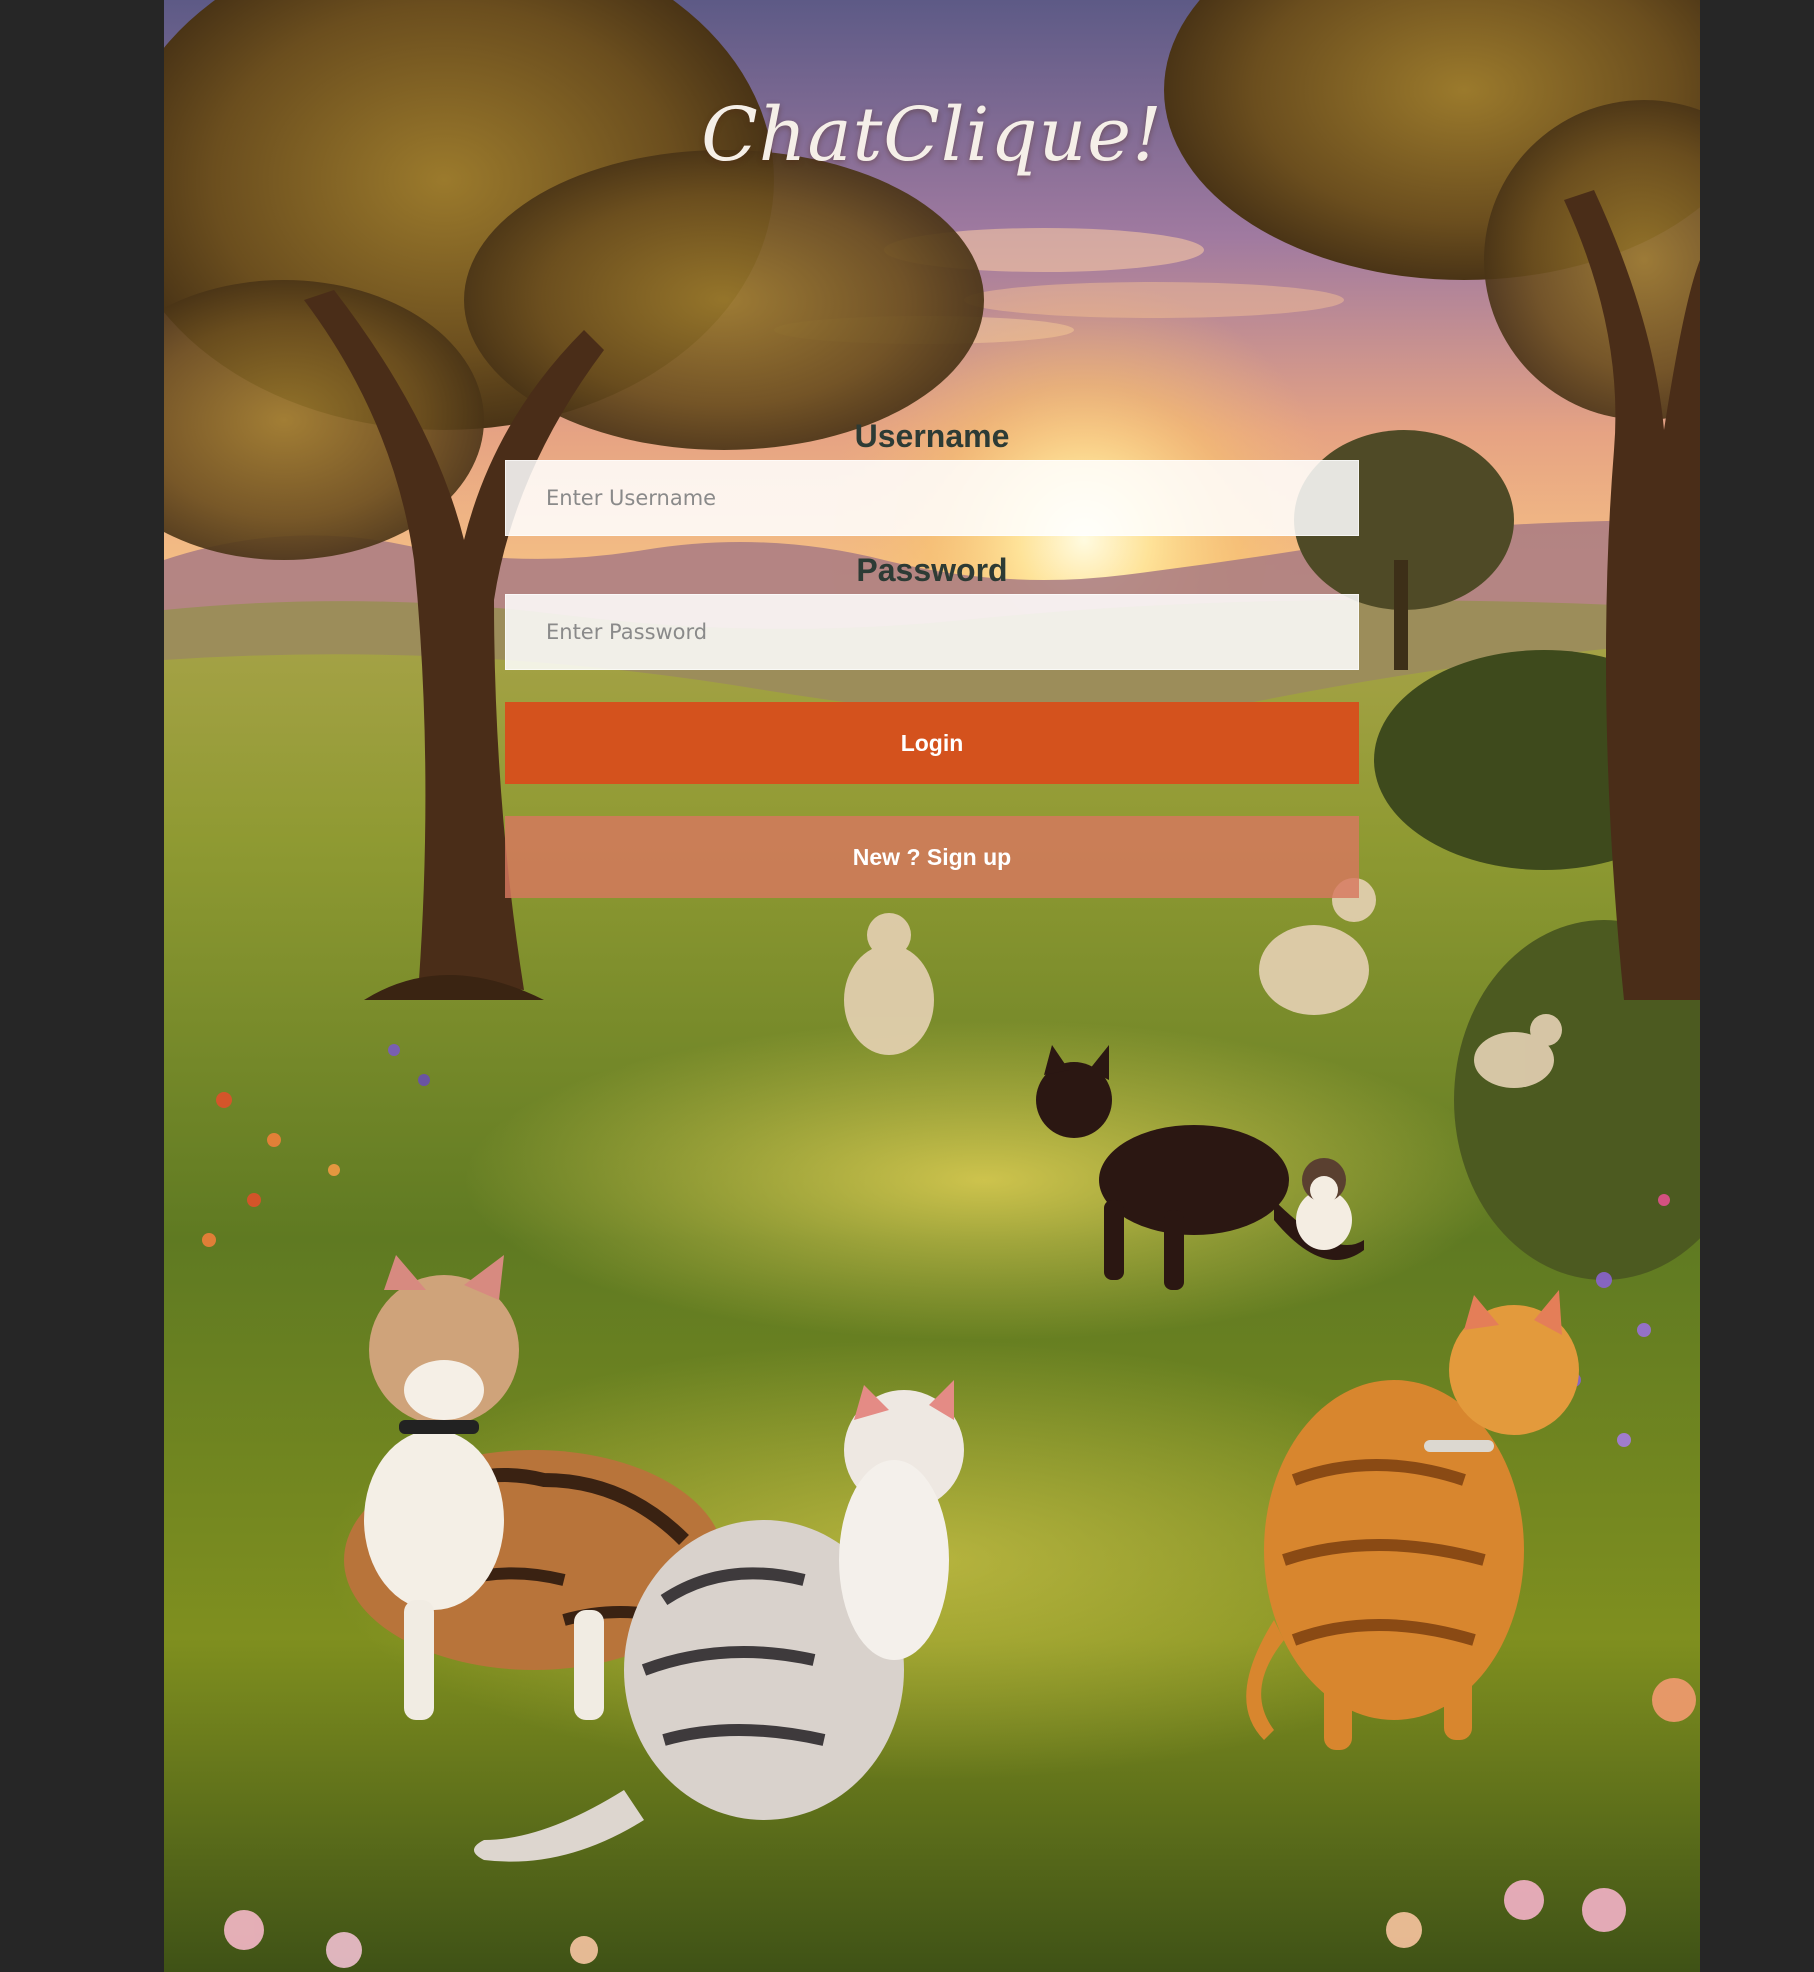 Image resolution: width=1814 pixels, height=1972 pixels. Describe the element at coordinates (932, 743) in the screenshot. I see `login-button: Login` at that location.